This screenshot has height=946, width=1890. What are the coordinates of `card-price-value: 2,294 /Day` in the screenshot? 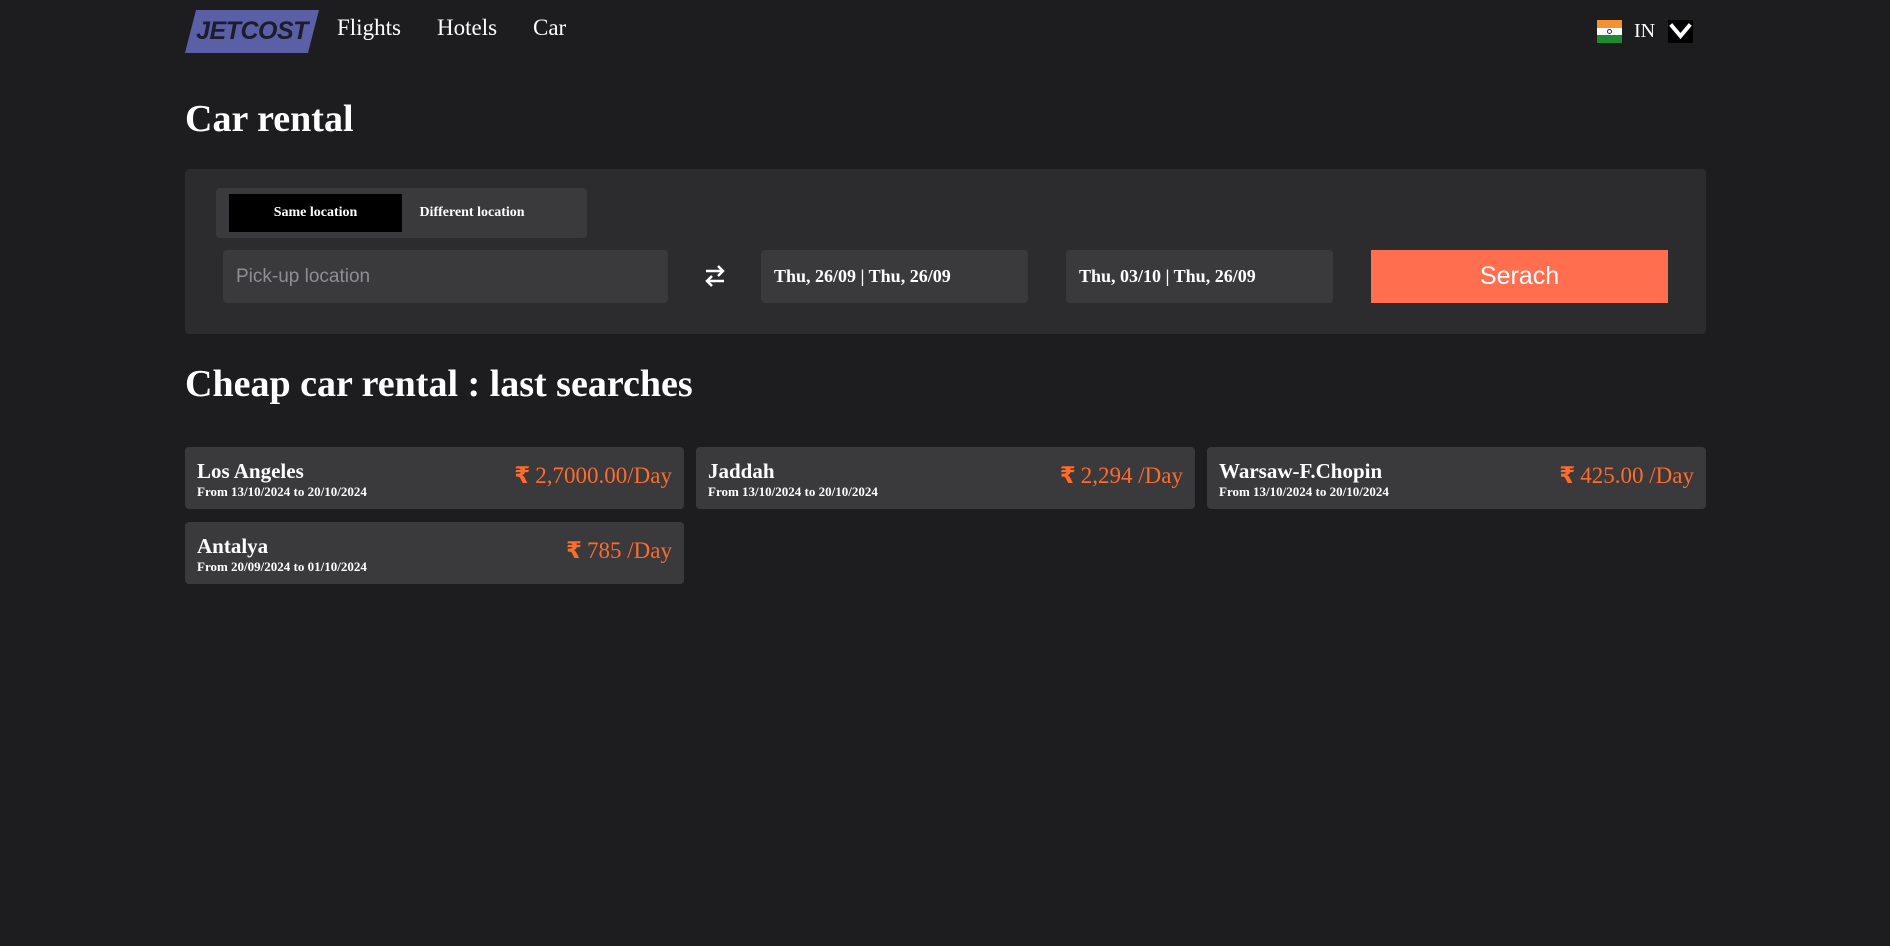 It's located at (1131, 475).